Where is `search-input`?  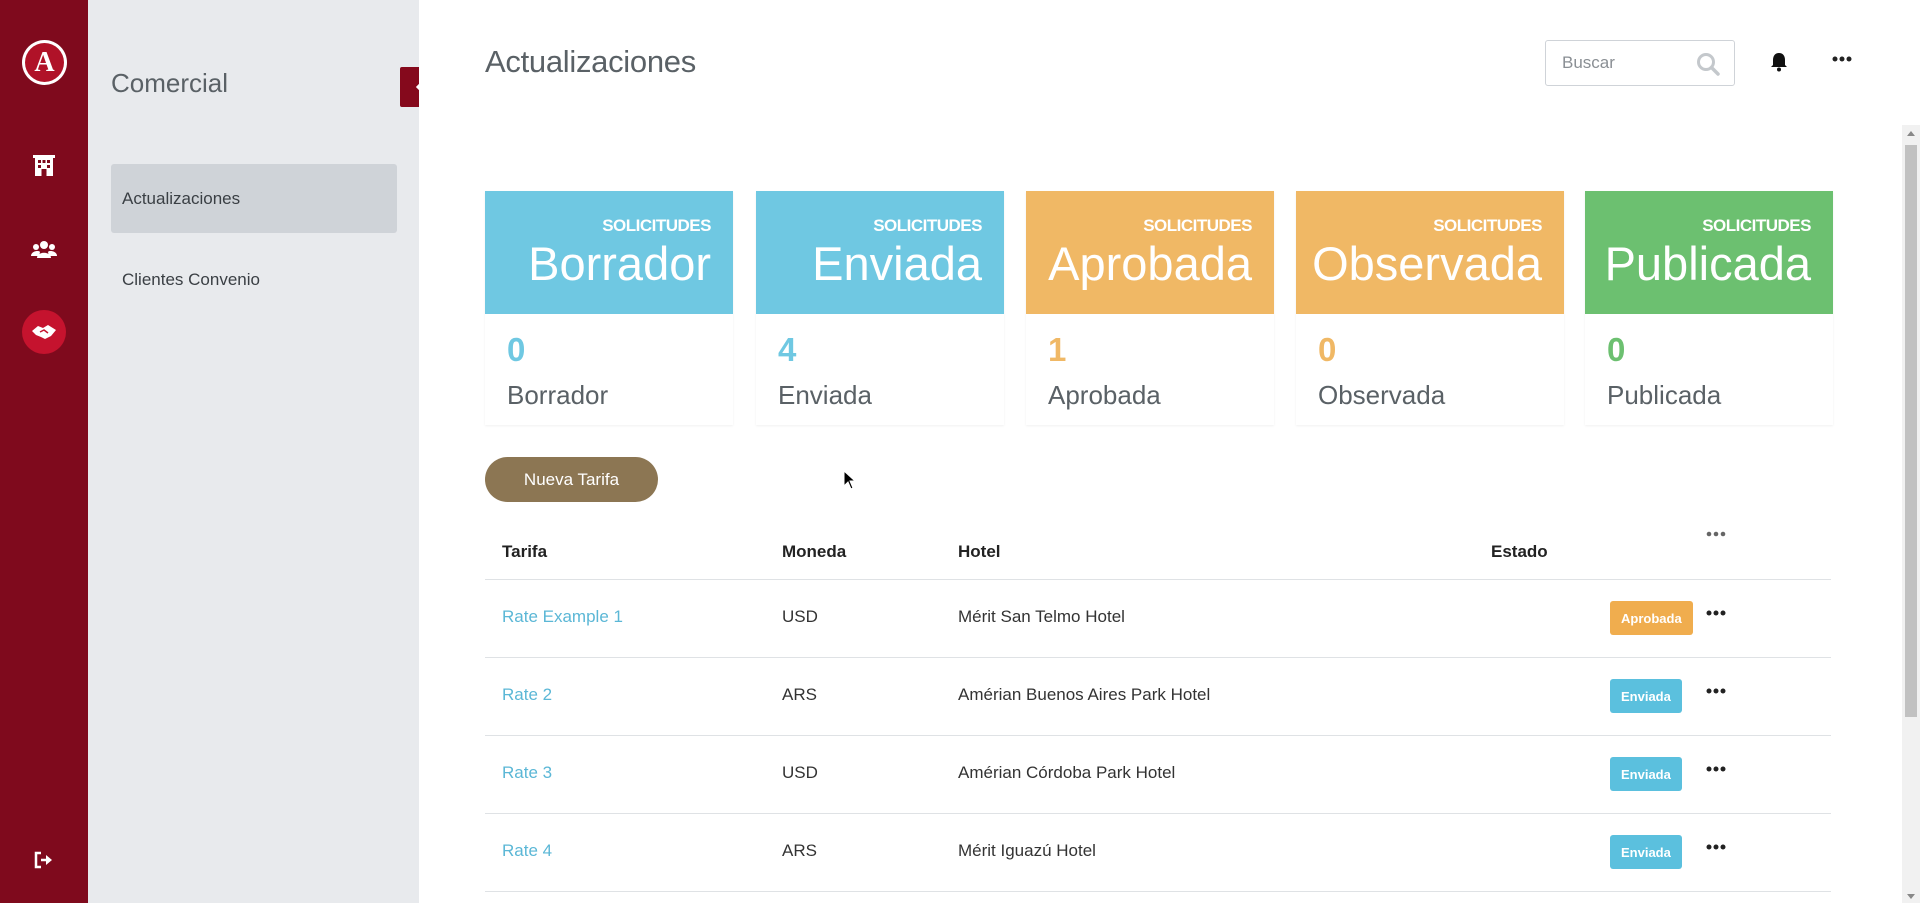
search-input is located at coordinates (1632, 63).